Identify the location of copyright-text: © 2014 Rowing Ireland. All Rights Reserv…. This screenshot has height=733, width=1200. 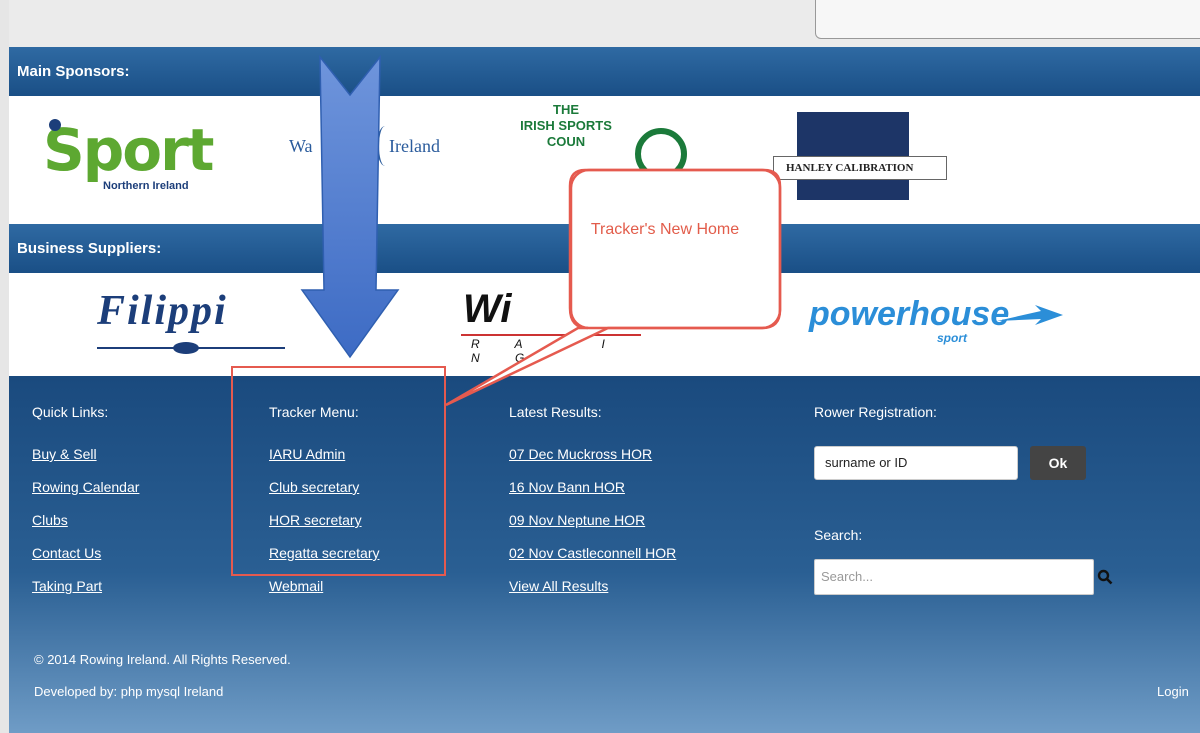
(162, 659).